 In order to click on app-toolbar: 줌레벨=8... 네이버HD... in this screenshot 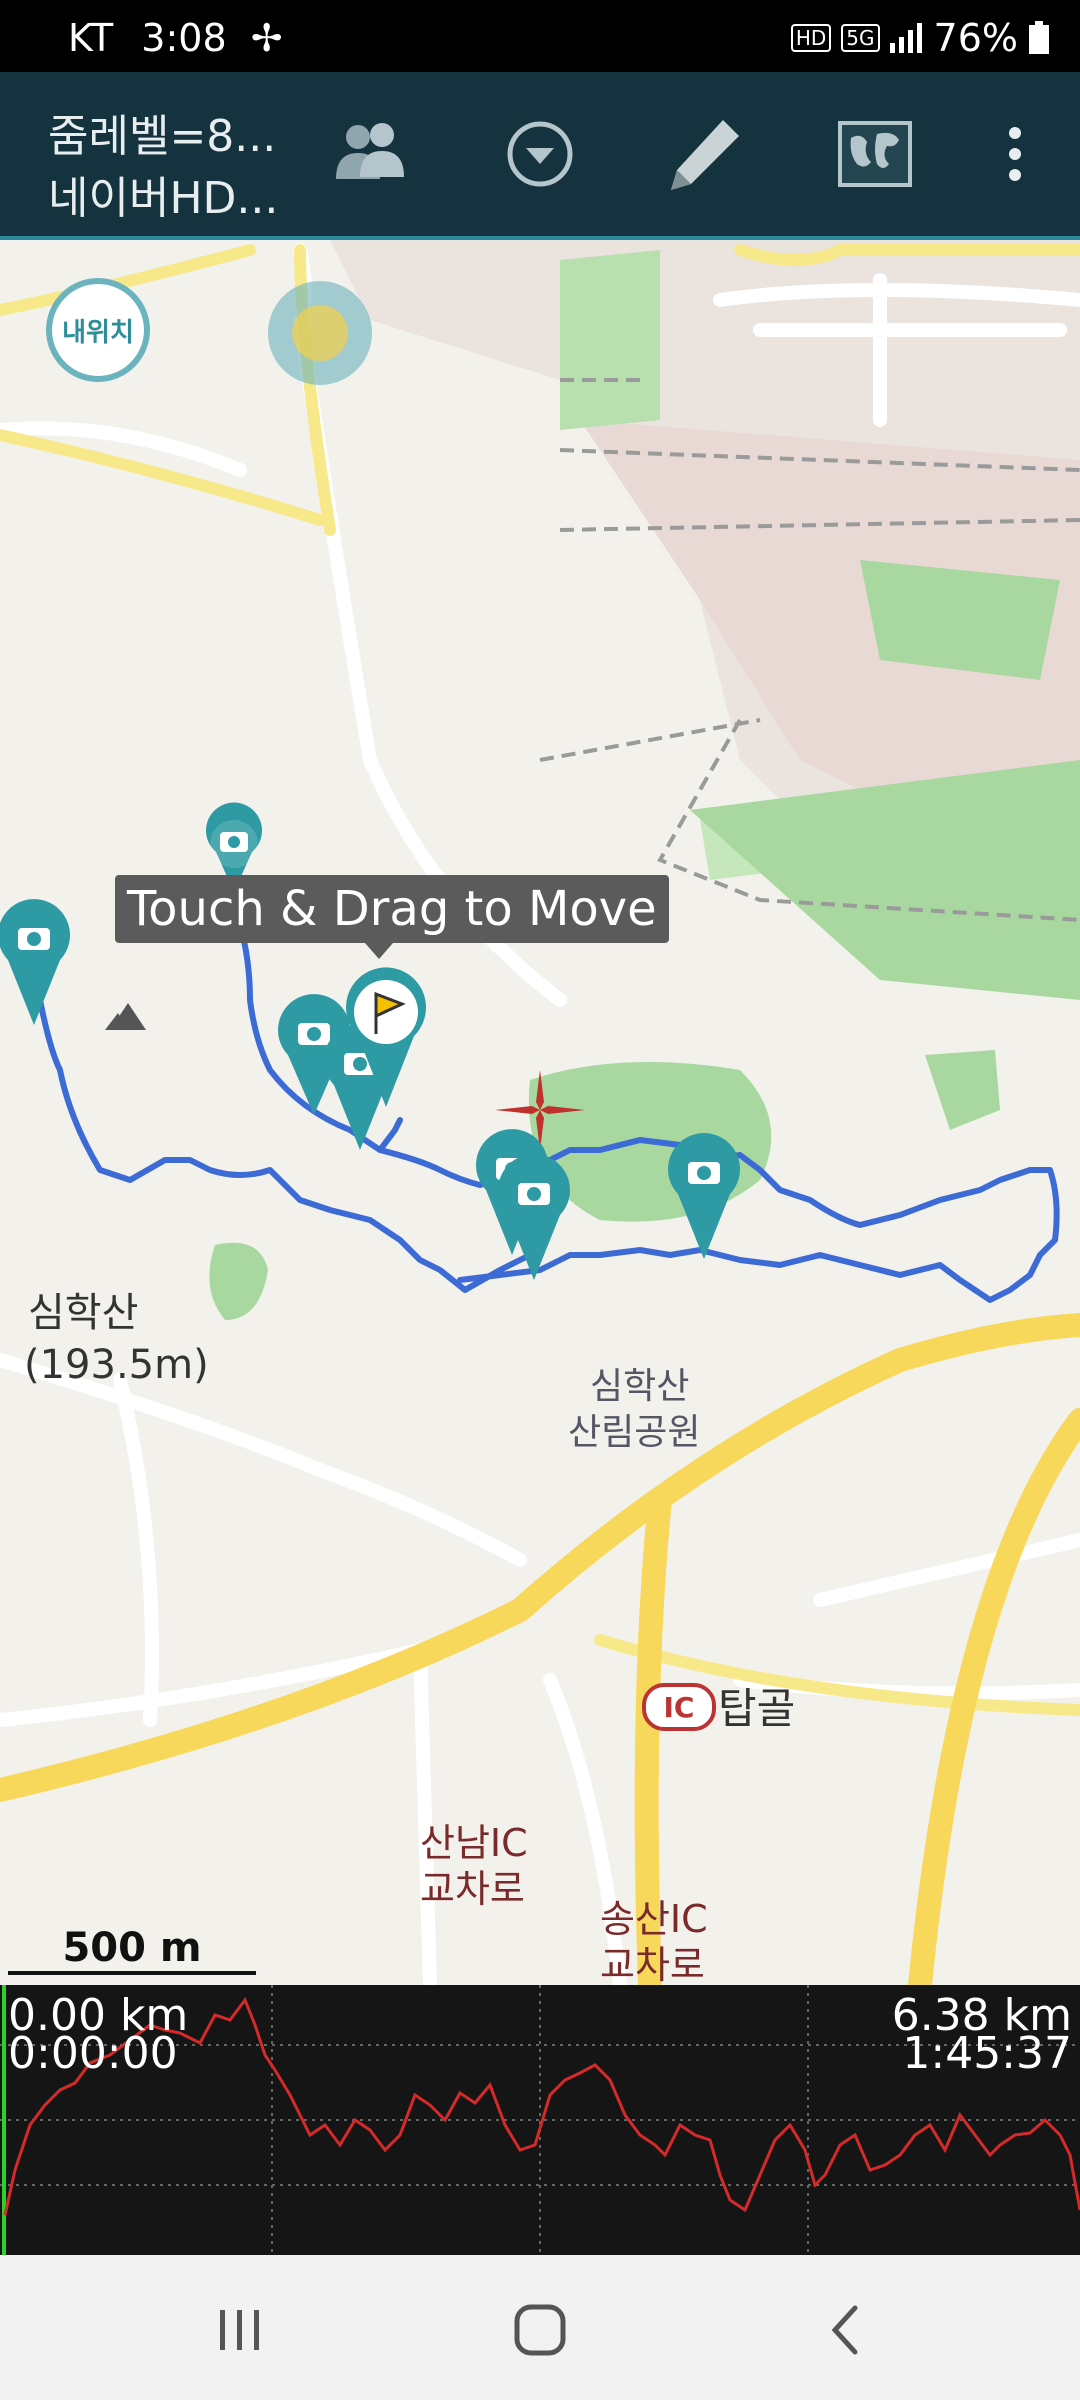, I will do `click(540, 156)`.